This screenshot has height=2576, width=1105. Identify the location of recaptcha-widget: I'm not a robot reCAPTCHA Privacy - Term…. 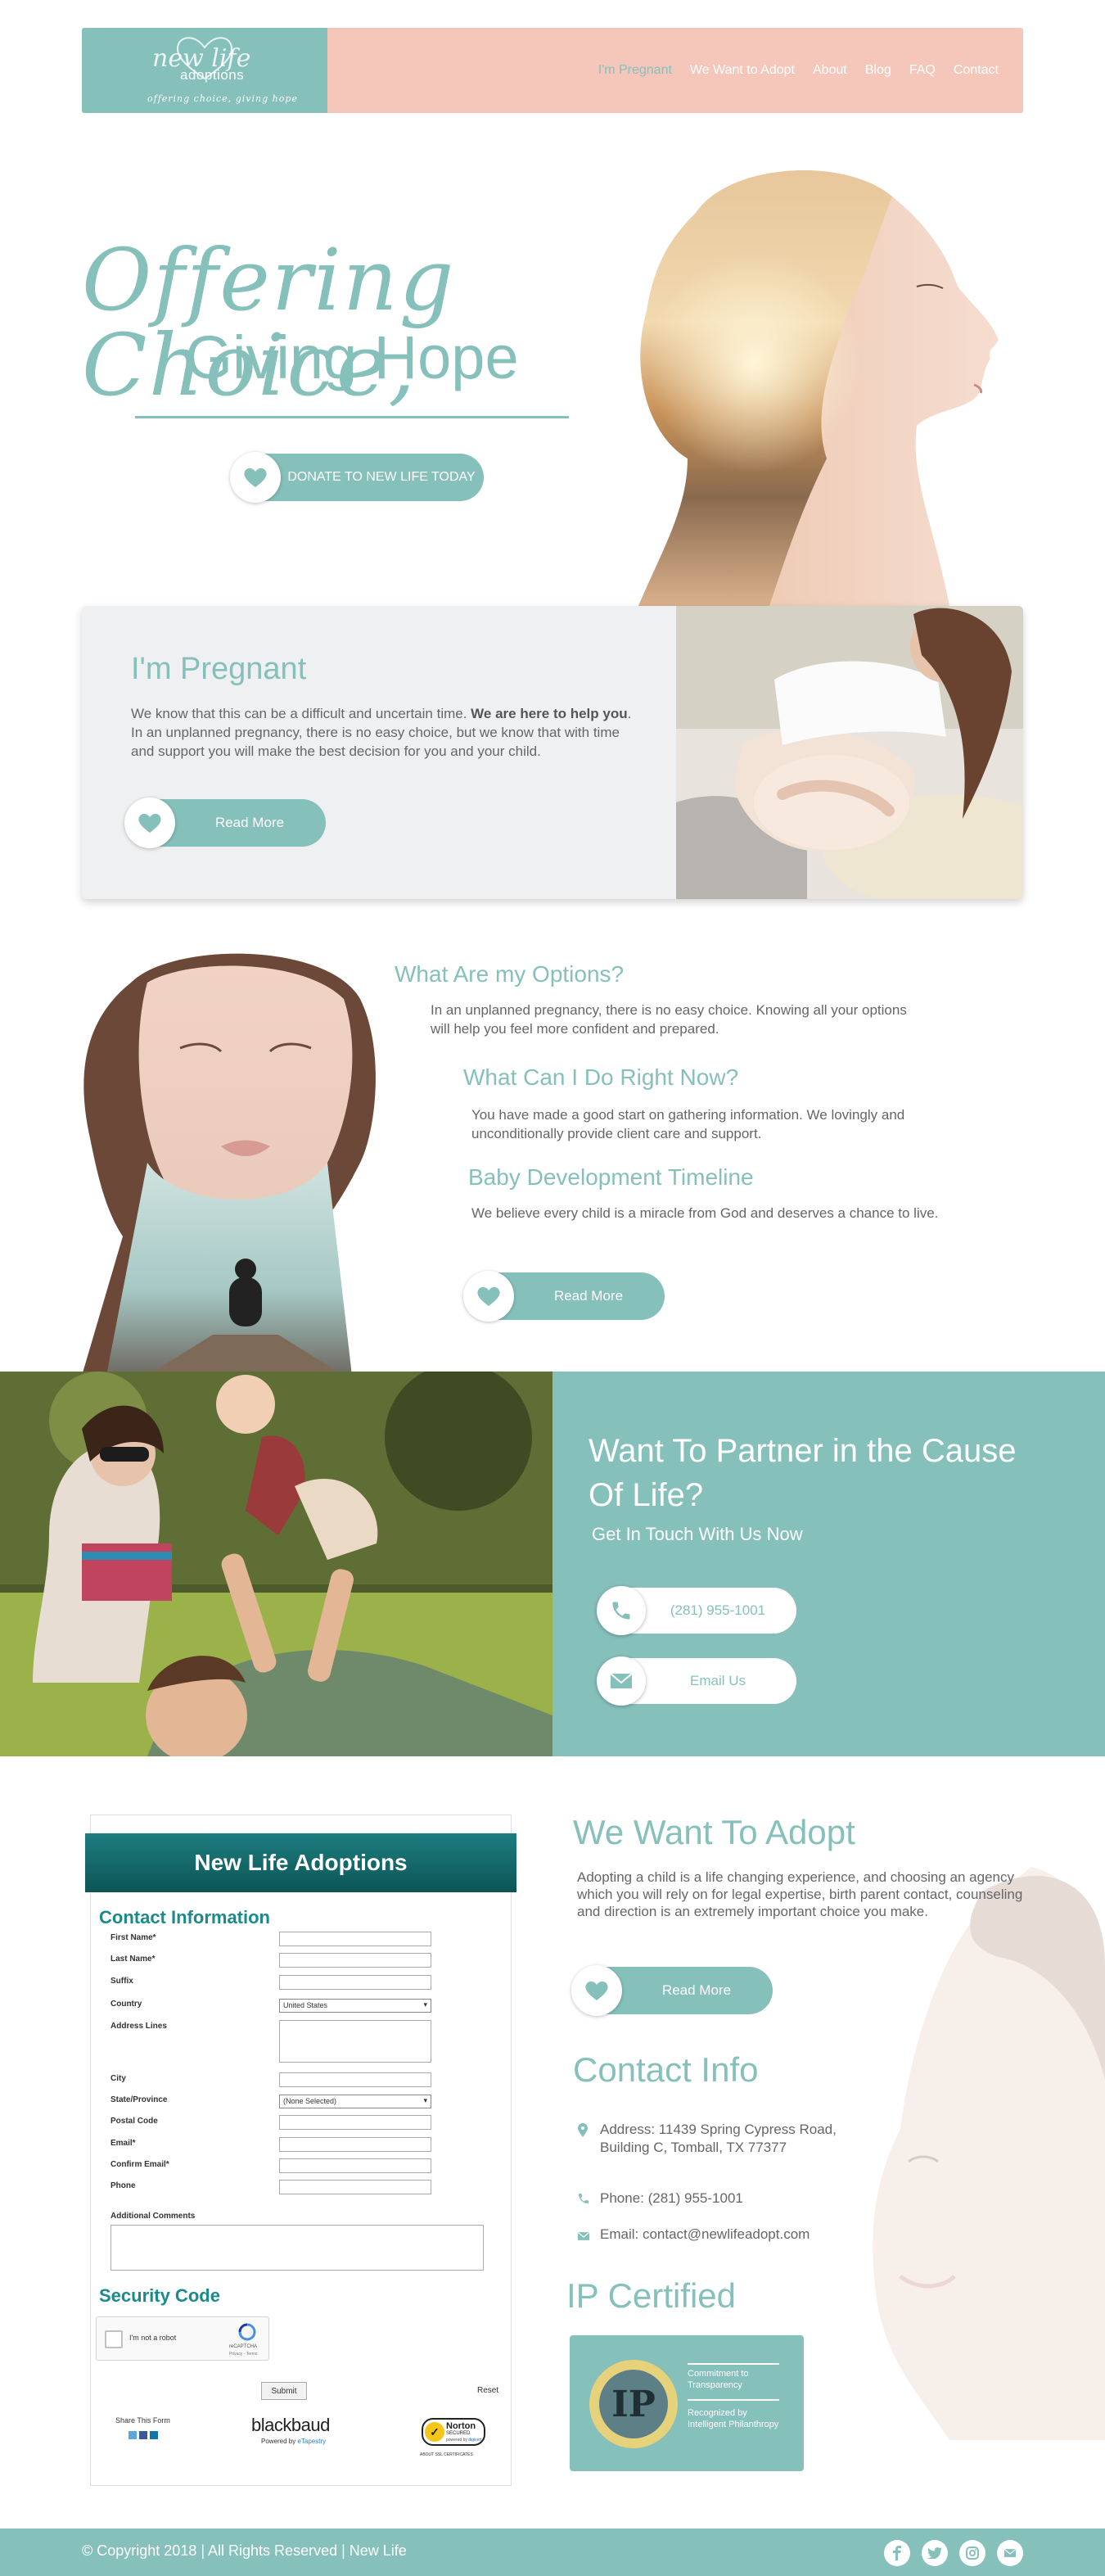
(183, 2338).